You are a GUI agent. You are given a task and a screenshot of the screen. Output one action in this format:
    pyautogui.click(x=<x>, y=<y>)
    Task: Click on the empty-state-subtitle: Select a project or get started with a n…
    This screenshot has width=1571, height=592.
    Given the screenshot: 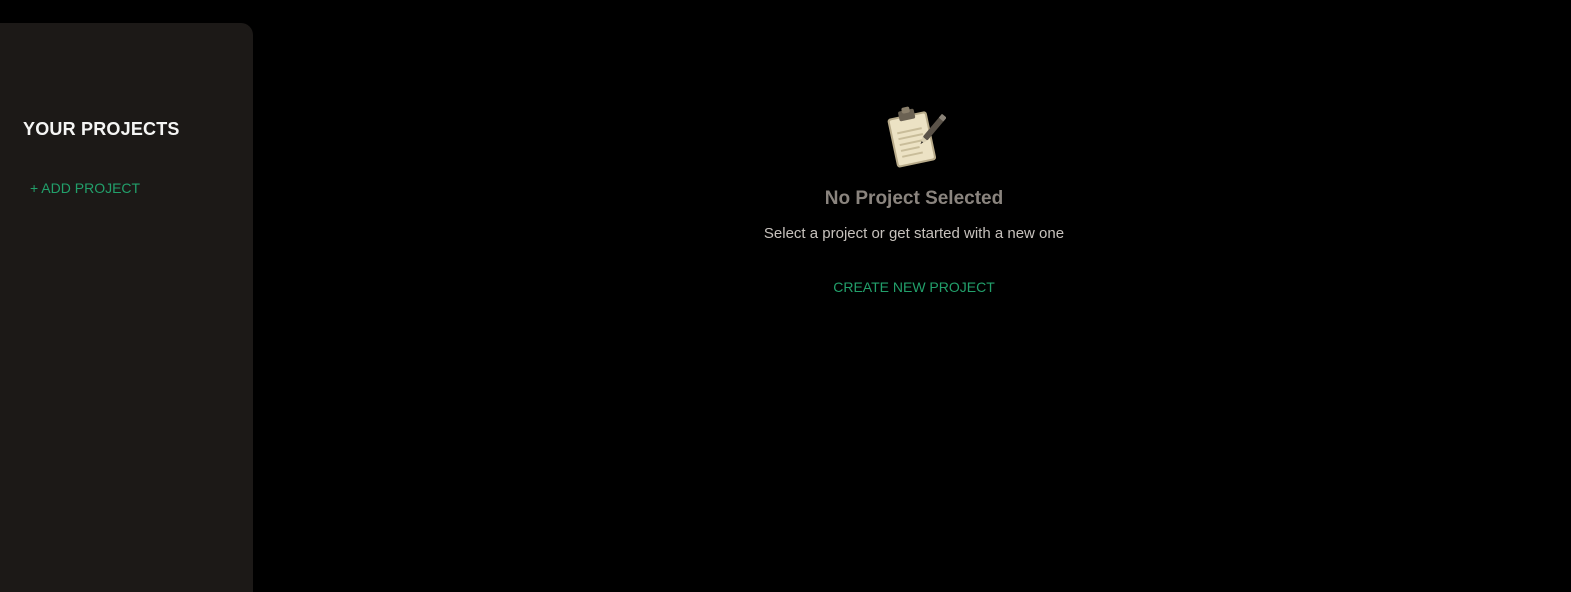 What is the action you would take?
    pyautogui.click(x=914, y=233)
    